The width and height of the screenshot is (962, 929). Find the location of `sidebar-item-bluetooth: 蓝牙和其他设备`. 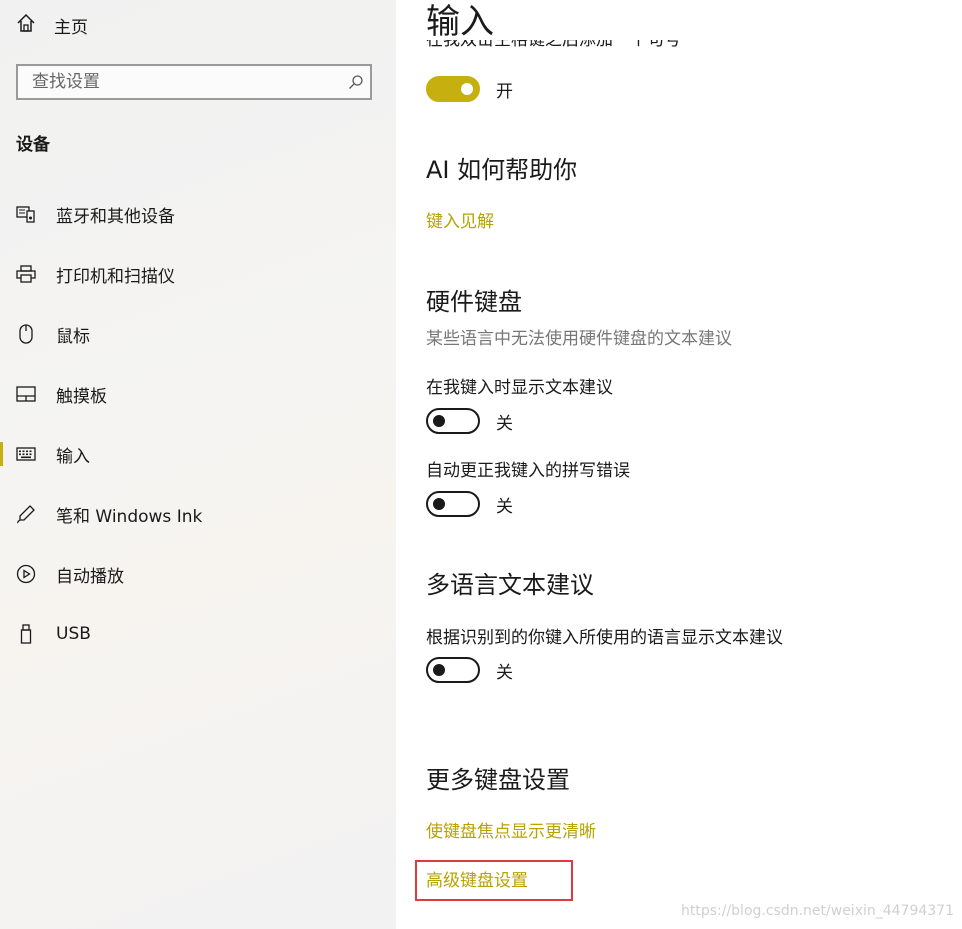

sidebar-item-bluetooth: 蓝牙和其他设备 is located at coordinates (198, 214).